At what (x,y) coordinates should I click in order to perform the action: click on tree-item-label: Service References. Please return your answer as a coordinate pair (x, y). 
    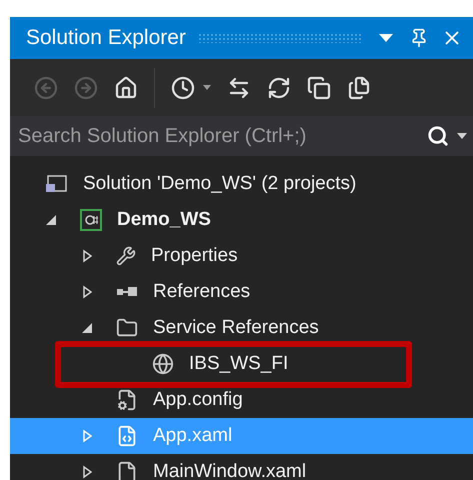
    Looking at the image, I should click on (236, 328).